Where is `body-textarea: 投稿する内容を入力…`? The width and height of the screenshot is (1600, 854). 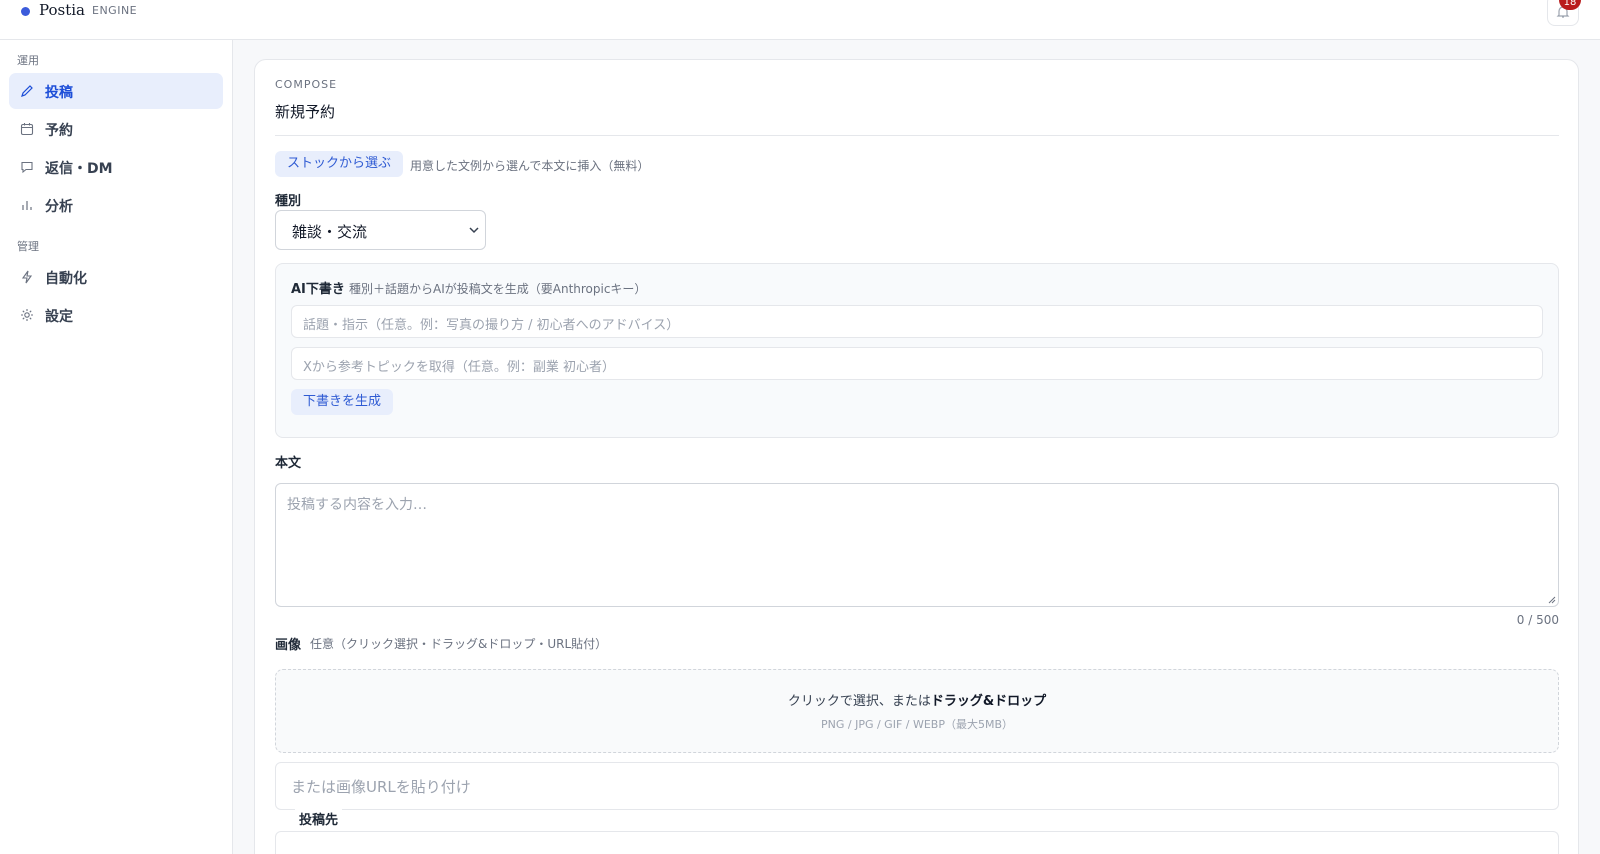 body-textarea: 投稿する内容を入力… is located at coordinates (917, 545).